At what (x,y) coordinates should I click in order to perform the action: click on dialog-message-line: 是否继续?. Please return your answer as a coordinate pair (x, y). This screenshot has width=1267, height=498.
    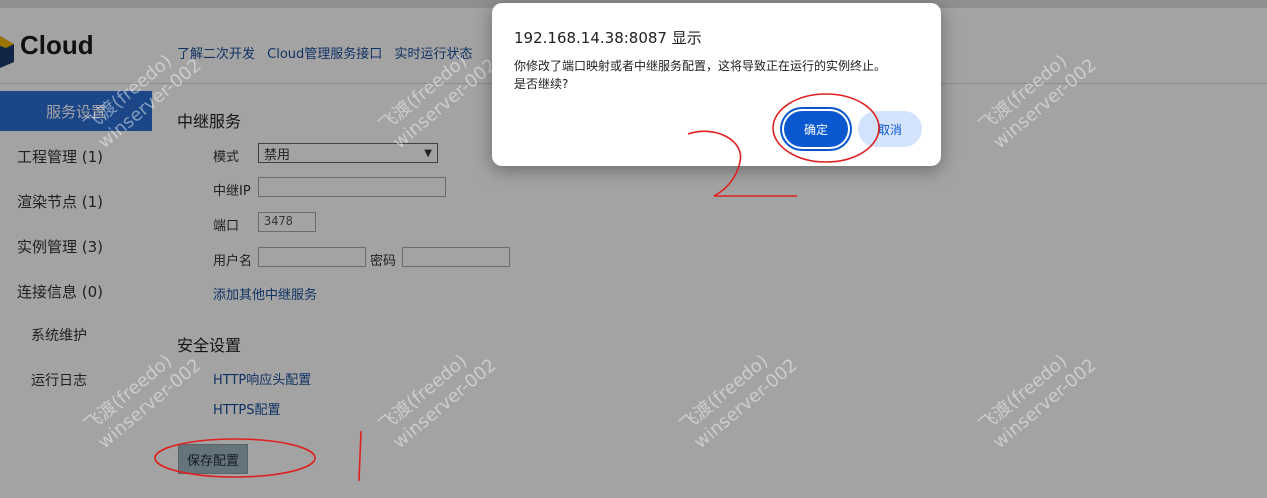
    Looking at the image, I should click on (541, 84).